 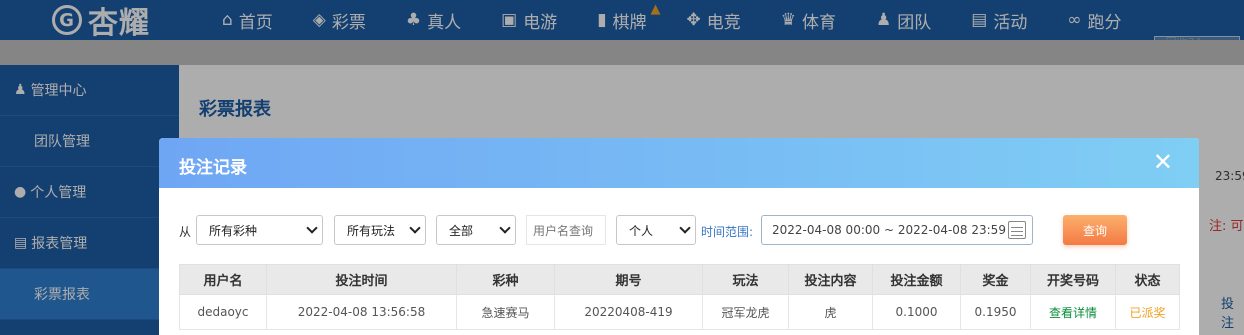 What do you see at coordinates (830, 312) in the screenshot?
I see `cell-content: 虎` at bounding box center [830, 312].